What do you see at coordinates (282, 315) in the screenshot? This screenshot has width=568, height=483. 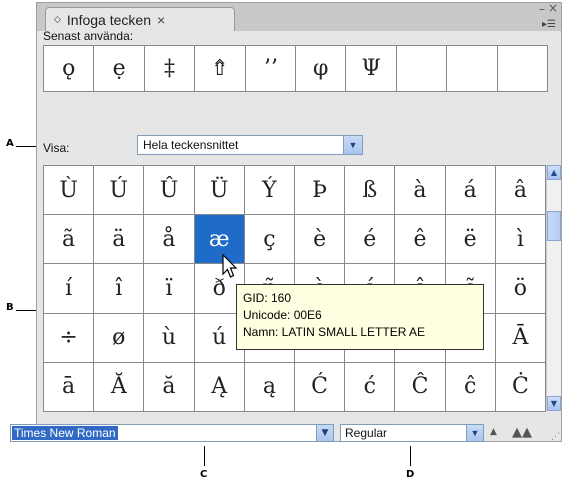 I see `tooltip-unicode: Unicode: 00E6` at bounding box center [282, 315].